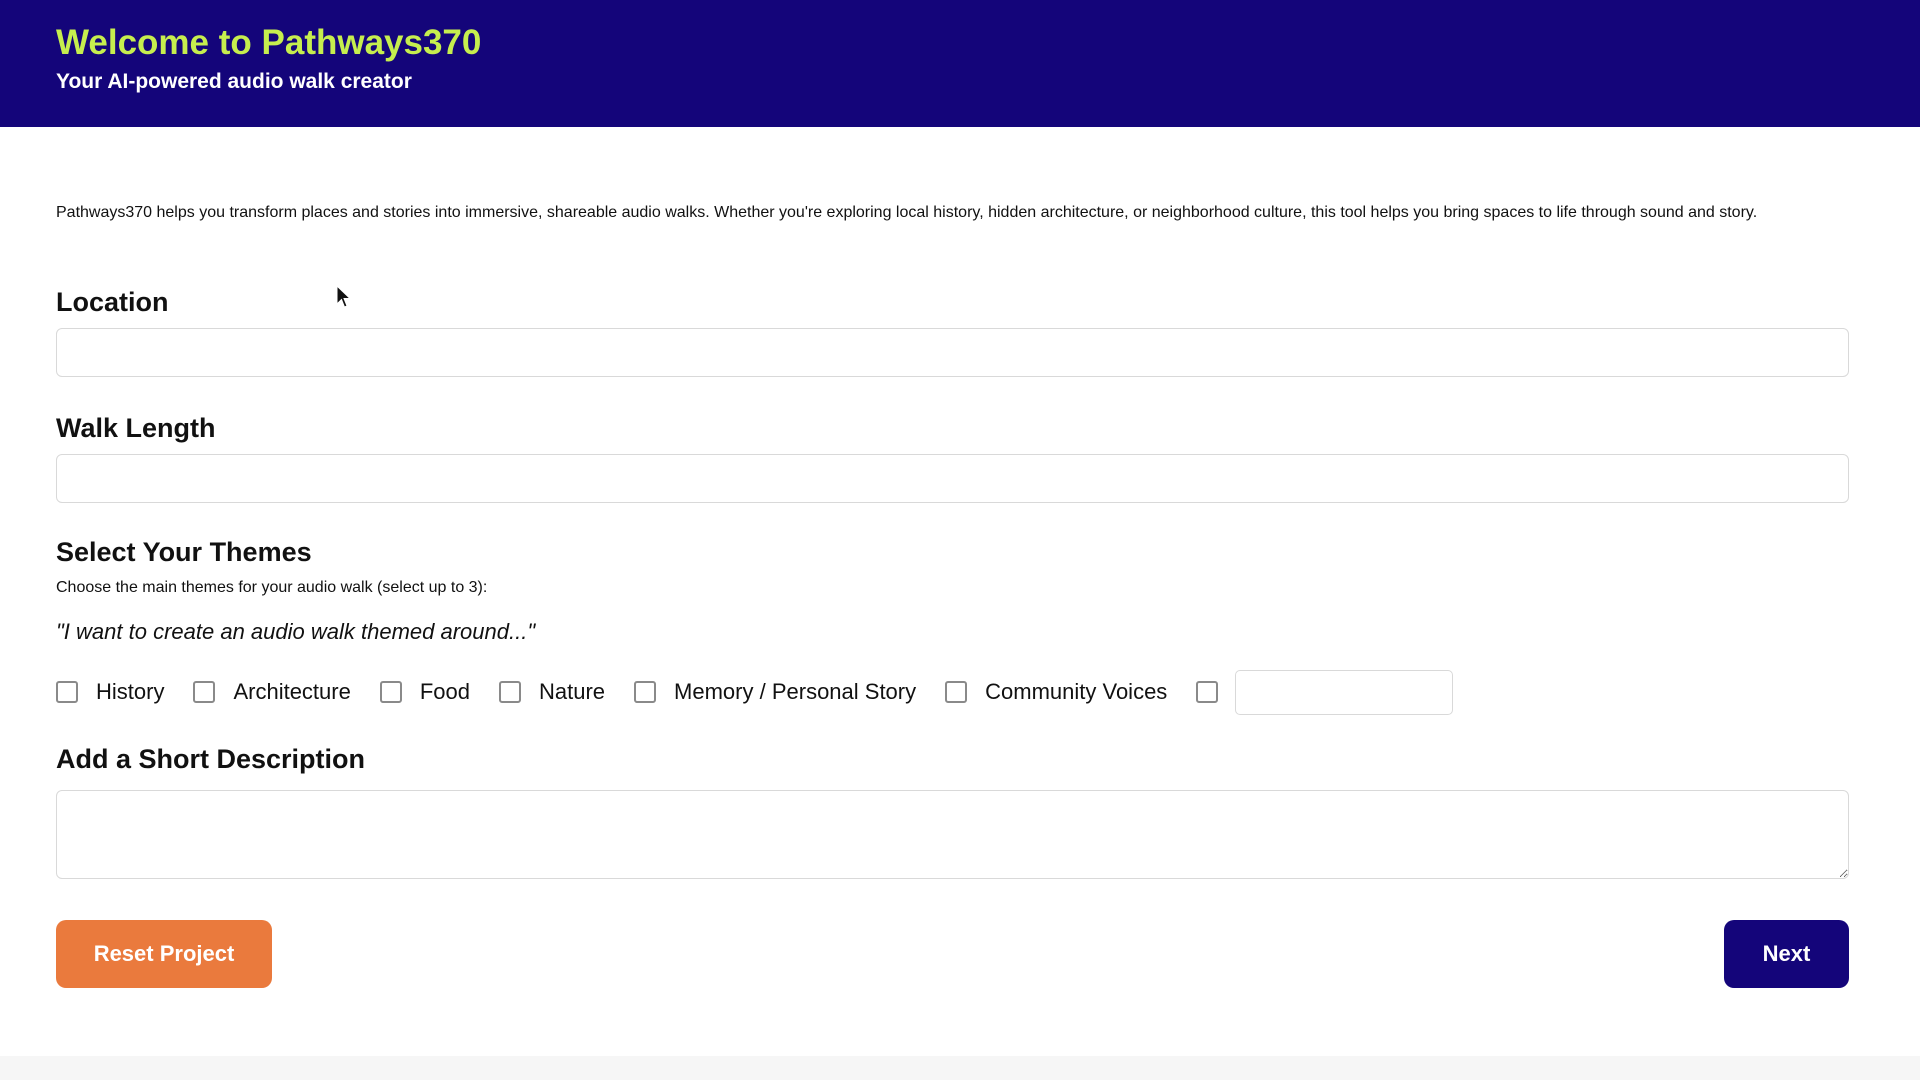  What do you see at coordinates (956, 692) in the screenshot?
I see `theme-checkbox-community-voices` at bounding box center [956, 692].